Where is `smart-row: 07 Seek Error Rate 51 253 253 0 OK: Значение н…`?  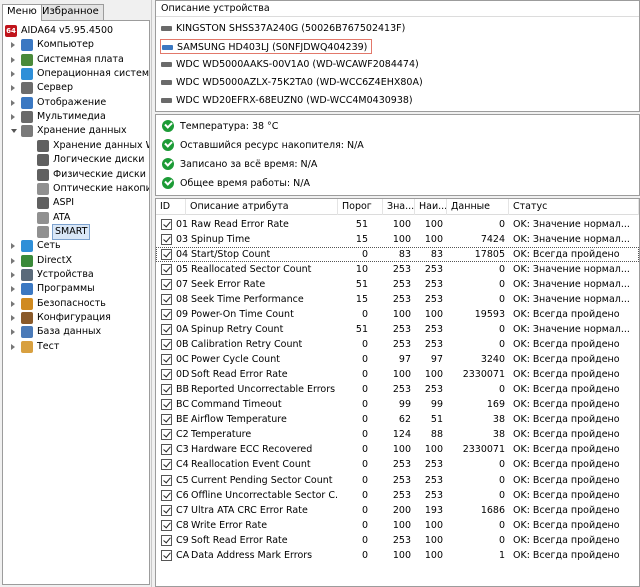 smart-row: 07 Seek Error Rate 51 253 253 0 OK: Значение н… is located at coordinates (397, 284).